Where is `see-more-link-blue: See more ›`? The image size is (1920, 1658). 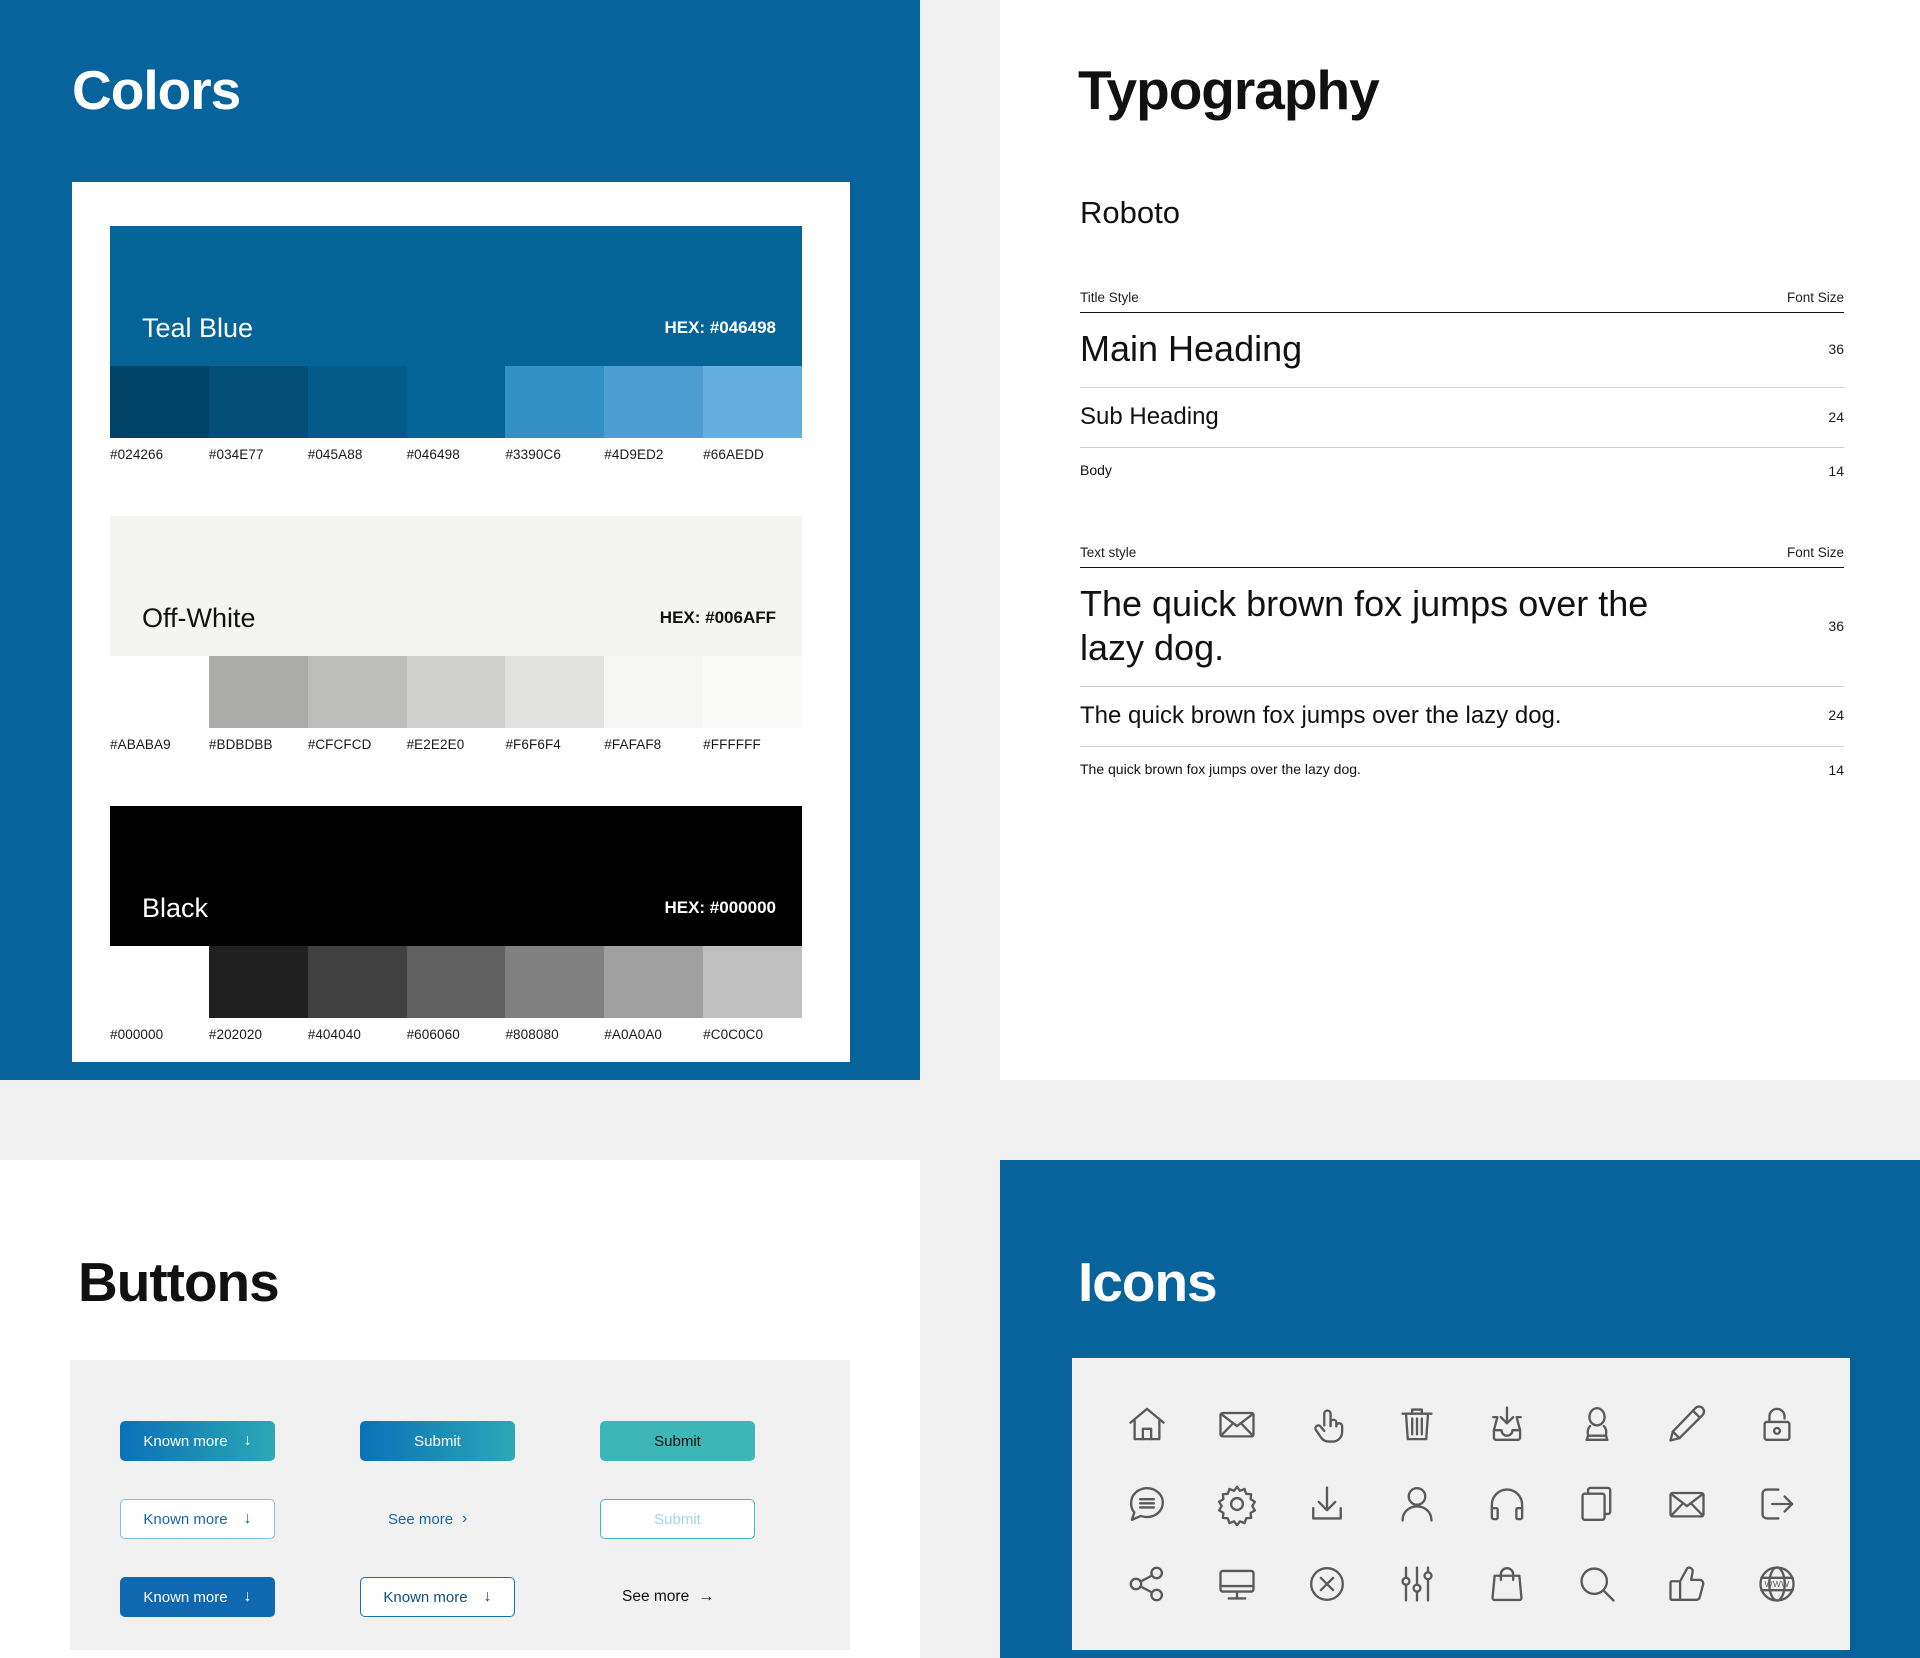
see-more-link-blue: See more › is located at coordinates (427, 1519).